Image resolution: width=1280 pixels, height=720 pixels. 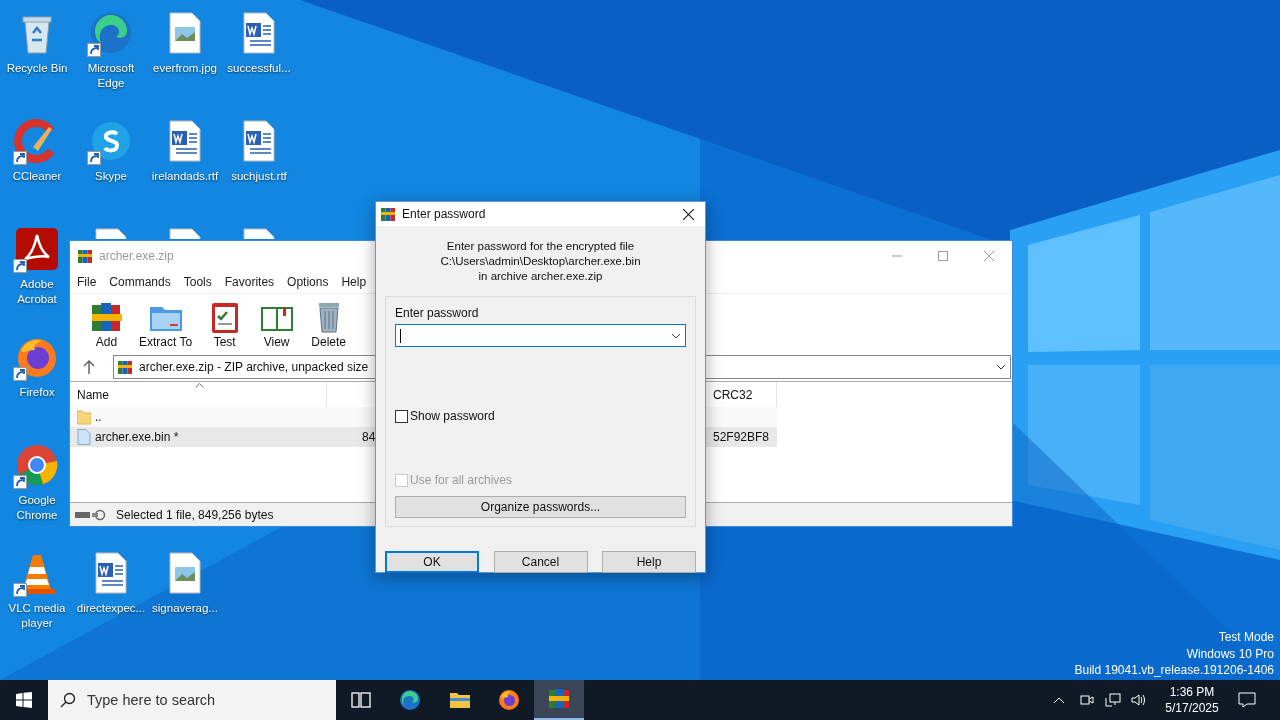 What do you see at coordinates (432, 562) in the screenshot?
I see `dialog-button: OK` at bounding box center [432, 562].